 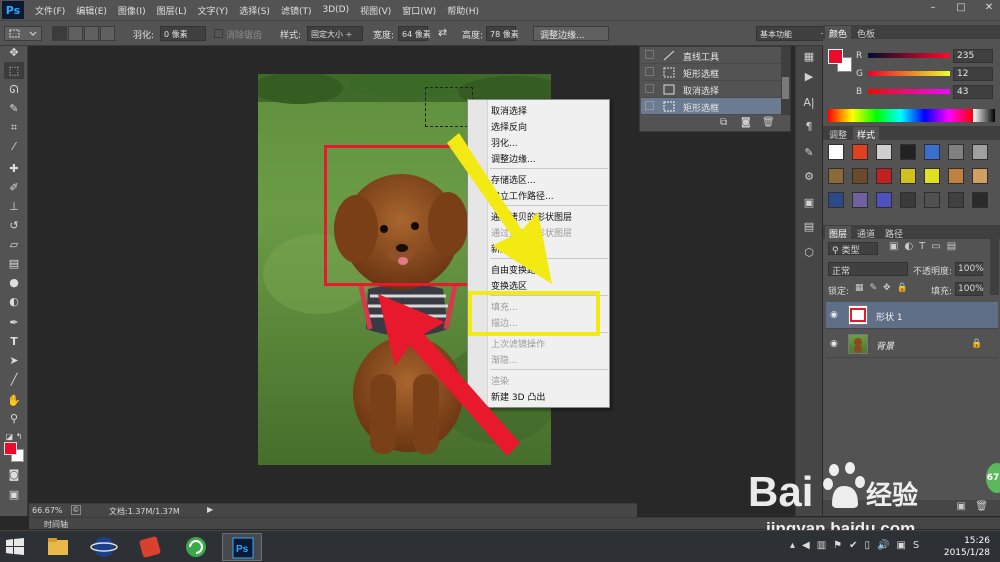 I want to click on layer-row: ◉ 形状 1, so click(x=912, y=315).